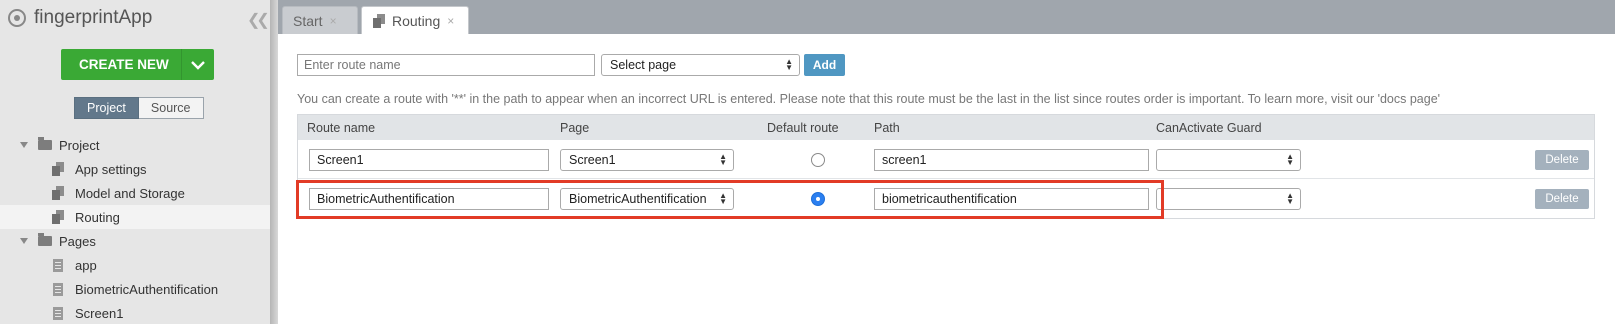 Image resolution: width=1615 pixels, height=324 pixels. What do you see at coordinates (643, 65) in the screenshot?
I see `select-page-value: Select page` at bounding box center [643, 65].